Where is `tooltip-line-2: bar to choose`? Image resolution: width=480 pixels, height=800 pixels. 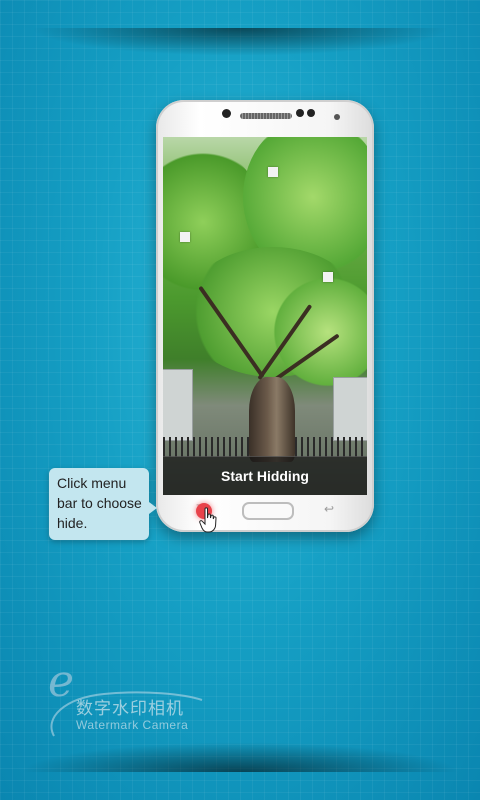 tooltip-line-2: bar to choose is located at coordinates (99, 503).